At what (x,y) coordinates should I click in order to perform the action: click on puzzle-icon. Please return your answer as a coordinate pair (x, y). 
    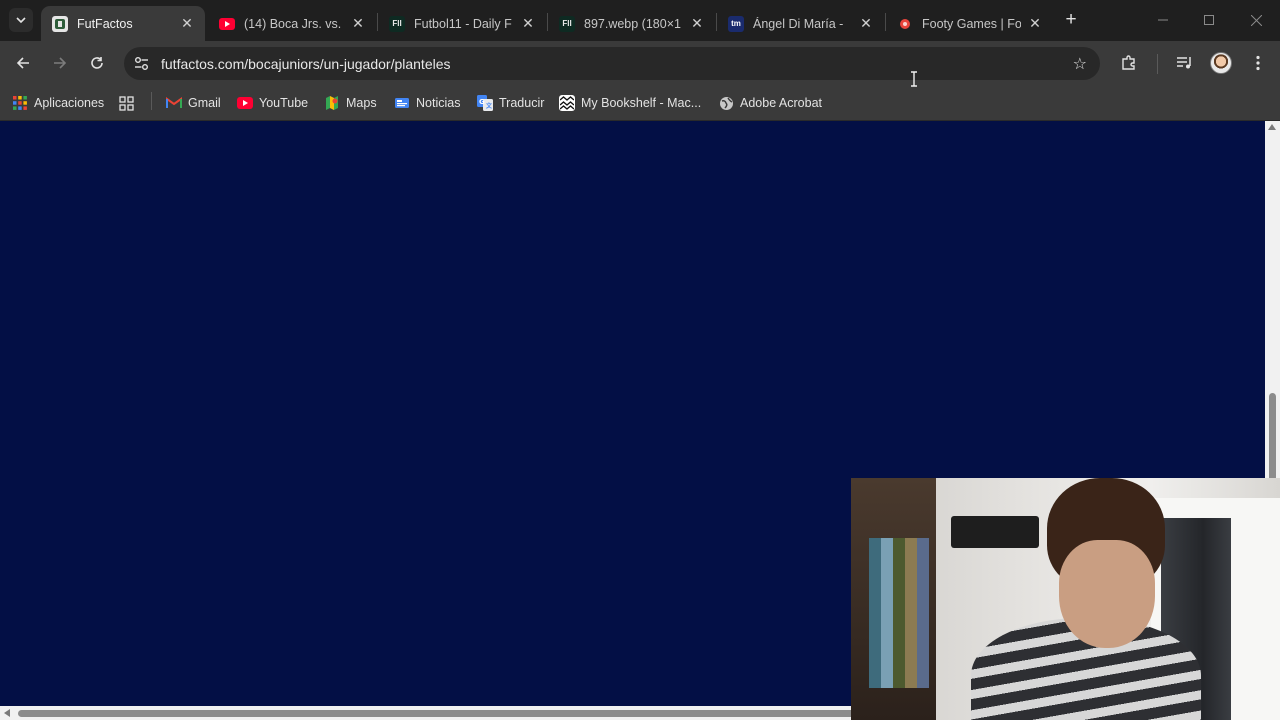
    Looking at the image, I should click on (1128, 62).